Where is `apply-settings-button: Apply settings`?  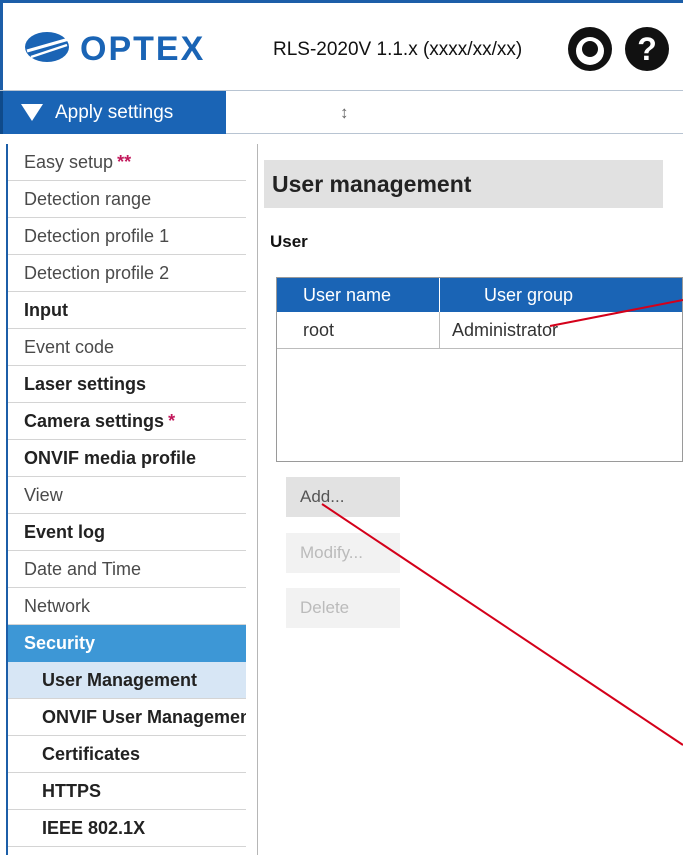 apply-settings-button: Apply settings is located at coordinates (113, 112).